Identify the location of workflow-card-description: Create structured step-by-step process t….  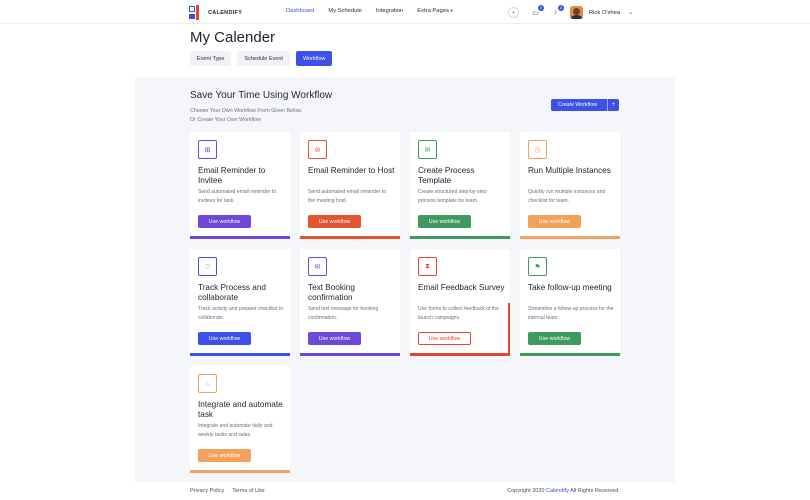
(452, 196).